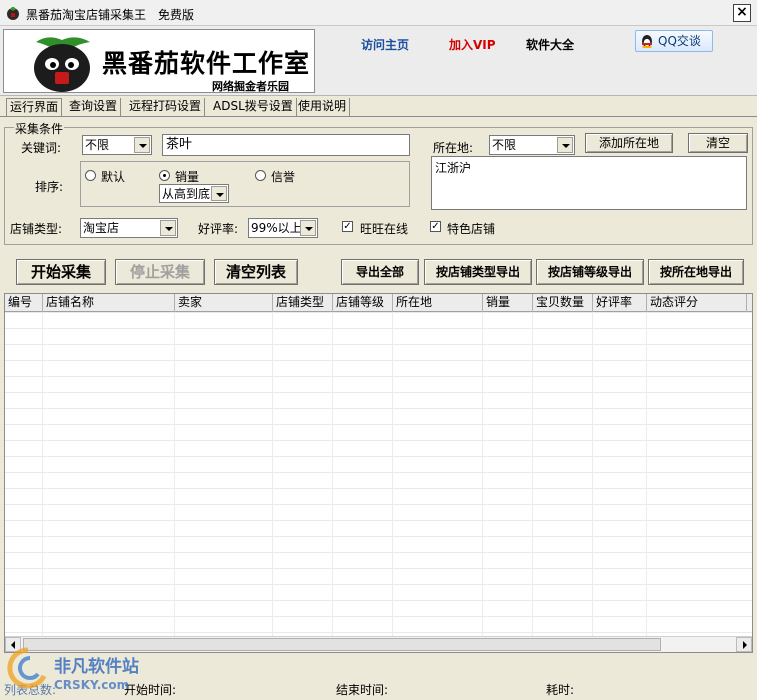 This screenshot has height=700, width=757. What do you see at coordinates (696, 272) in the screenshot?
I see `export-by-location-button: 按所在地导出` at bounding box center [696, 272].